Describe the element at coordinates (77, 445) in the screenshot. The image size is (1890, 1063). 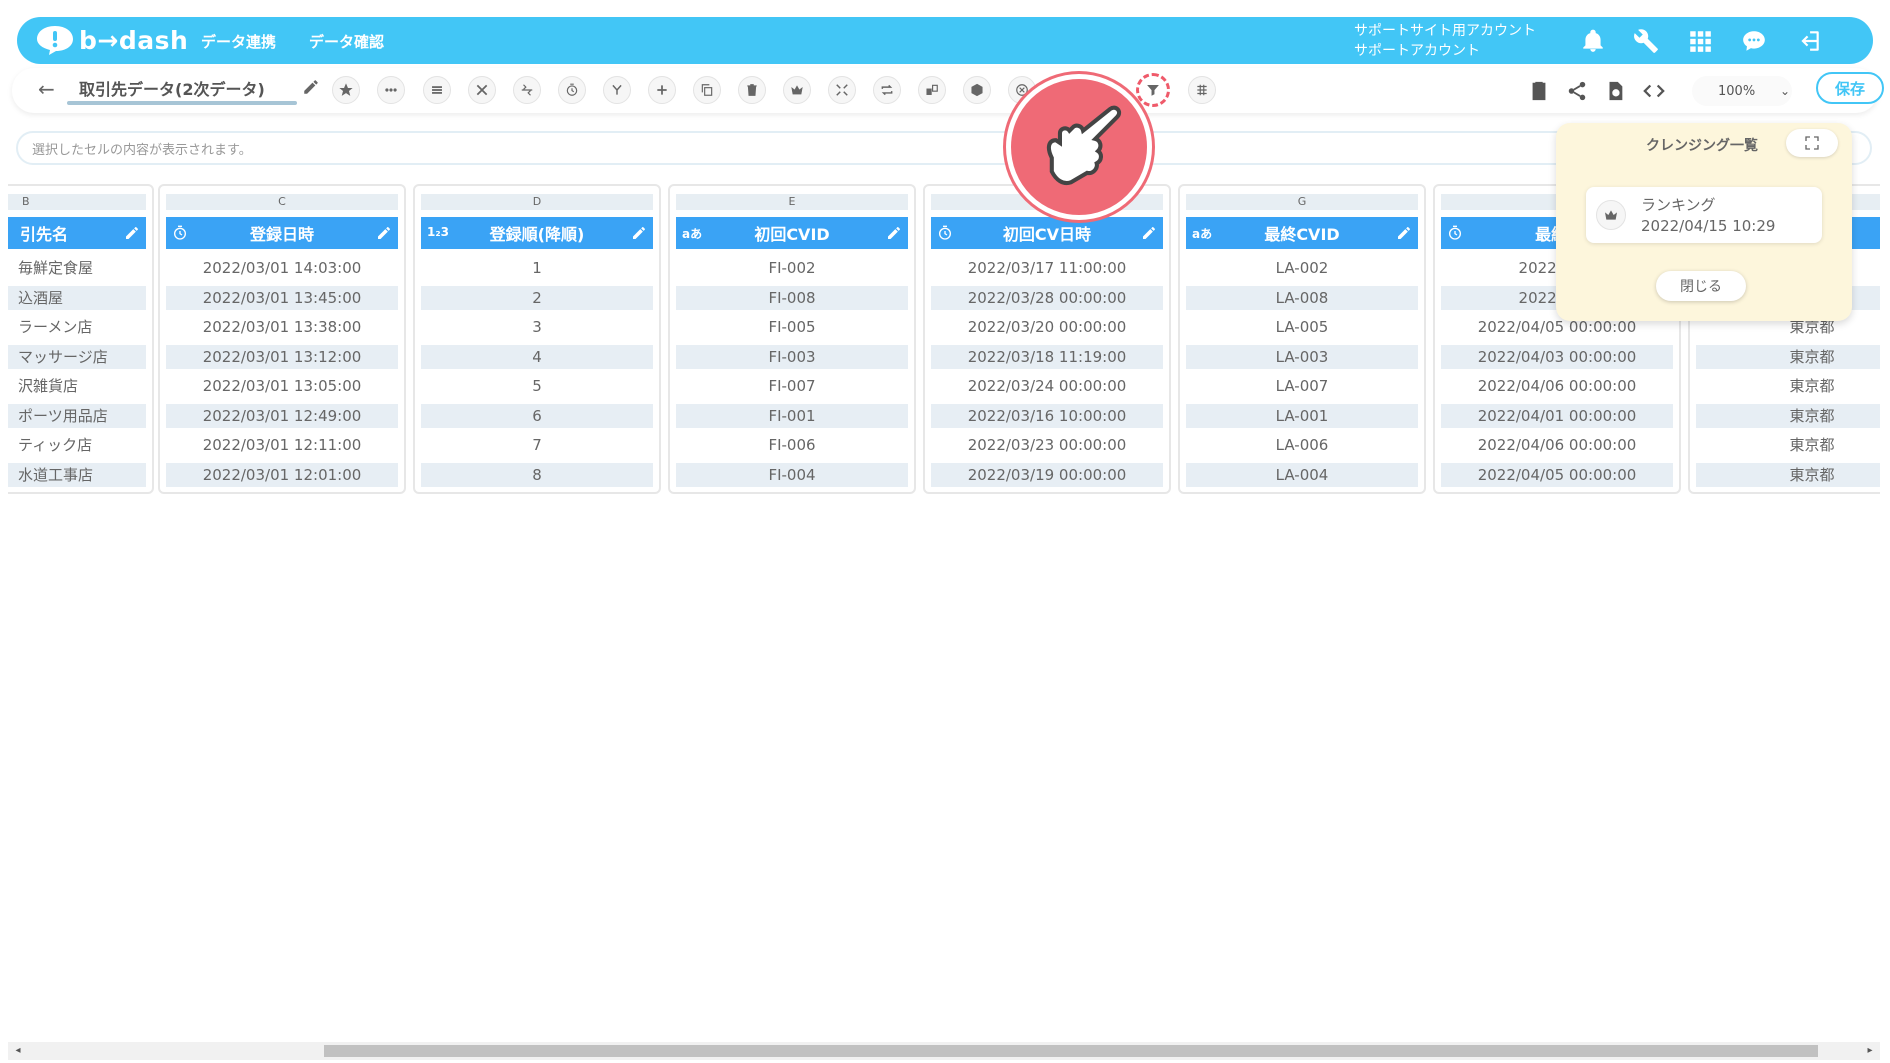
I see `table-cell: ティック店` at that location.